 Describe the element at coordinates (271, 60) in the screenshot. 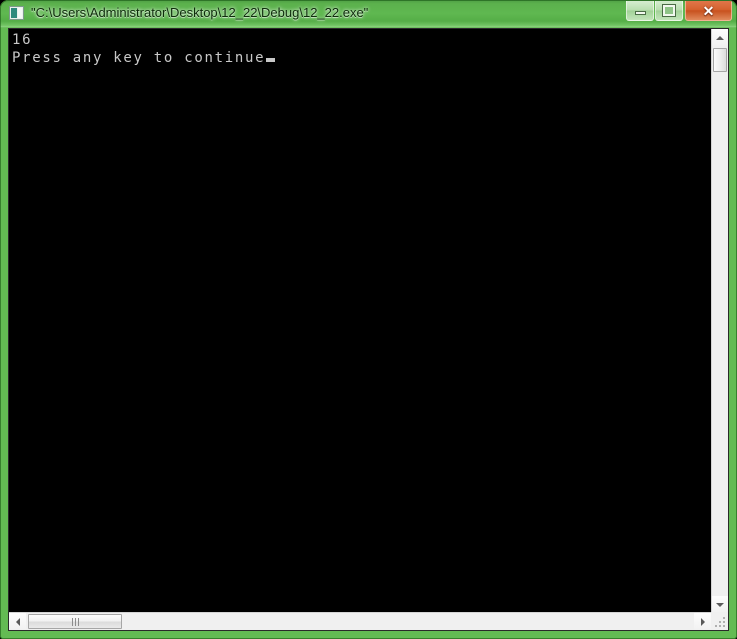

I see `console-cursor` at that location.